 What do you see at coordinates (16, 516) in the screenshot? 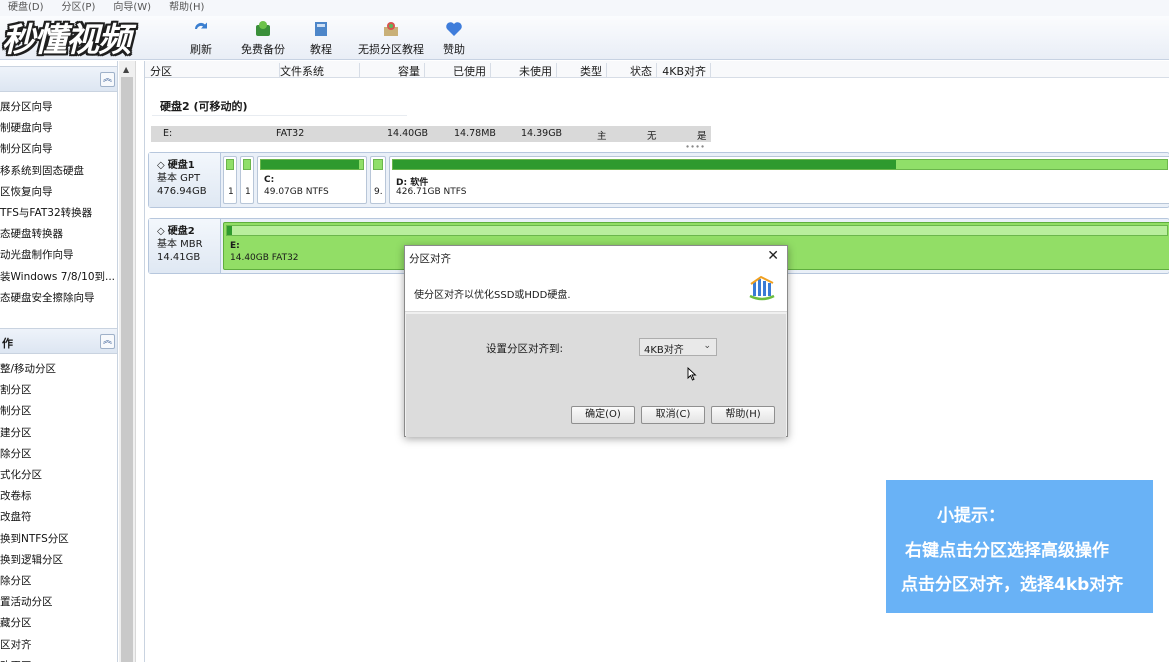
I see `operation-item: 改盘符` at bounding box center [16, 516].